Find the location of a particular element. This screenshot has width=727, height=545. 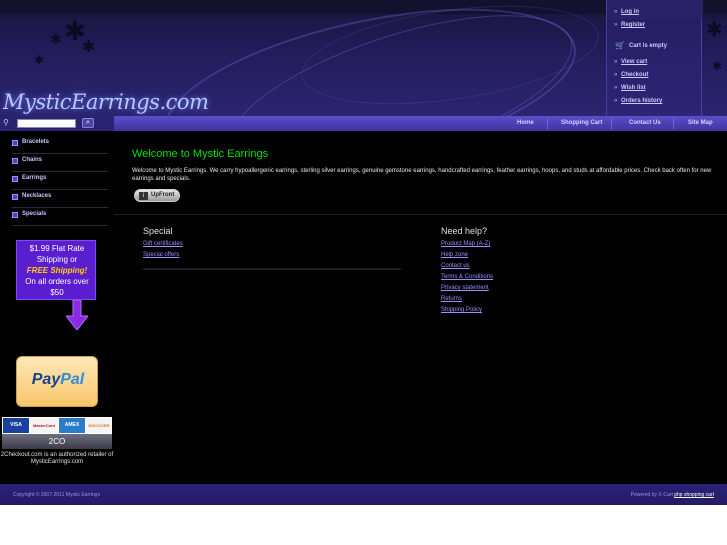

binoculars-icon: ⚲ is located at coordinates (6, 122).